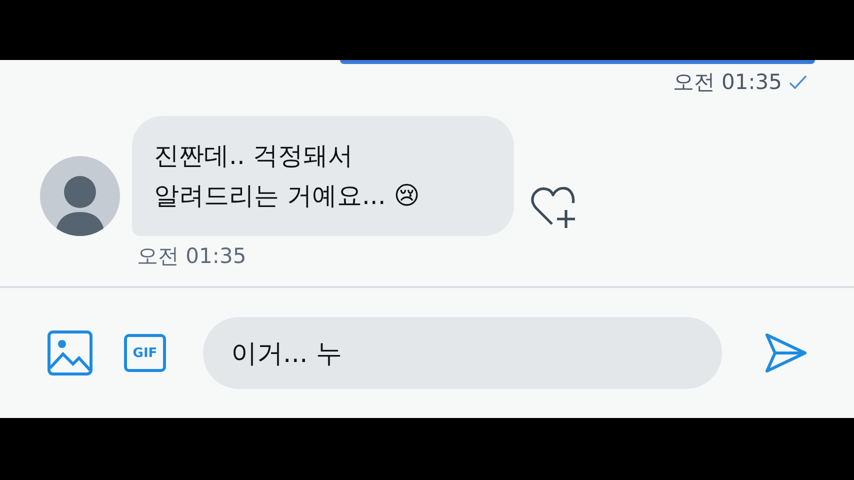  Describe the element at coordinates (70, 353) in the screenshot. I see `image-icon` at that location.